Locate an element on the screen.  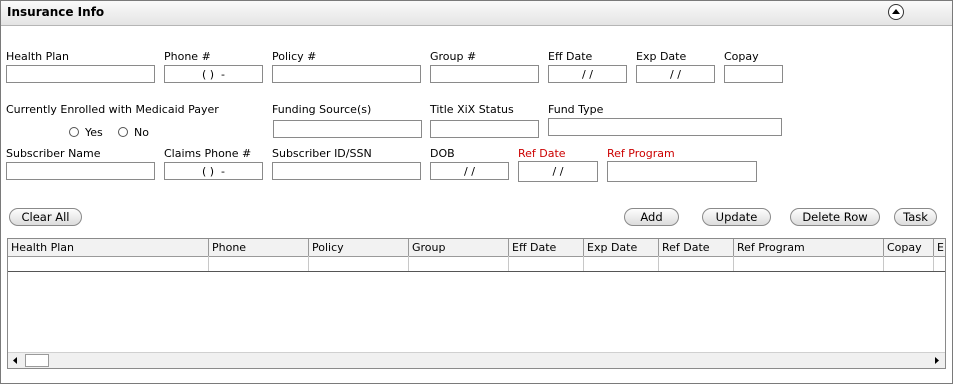
ref-program-input is located at coordinates (682, 171).